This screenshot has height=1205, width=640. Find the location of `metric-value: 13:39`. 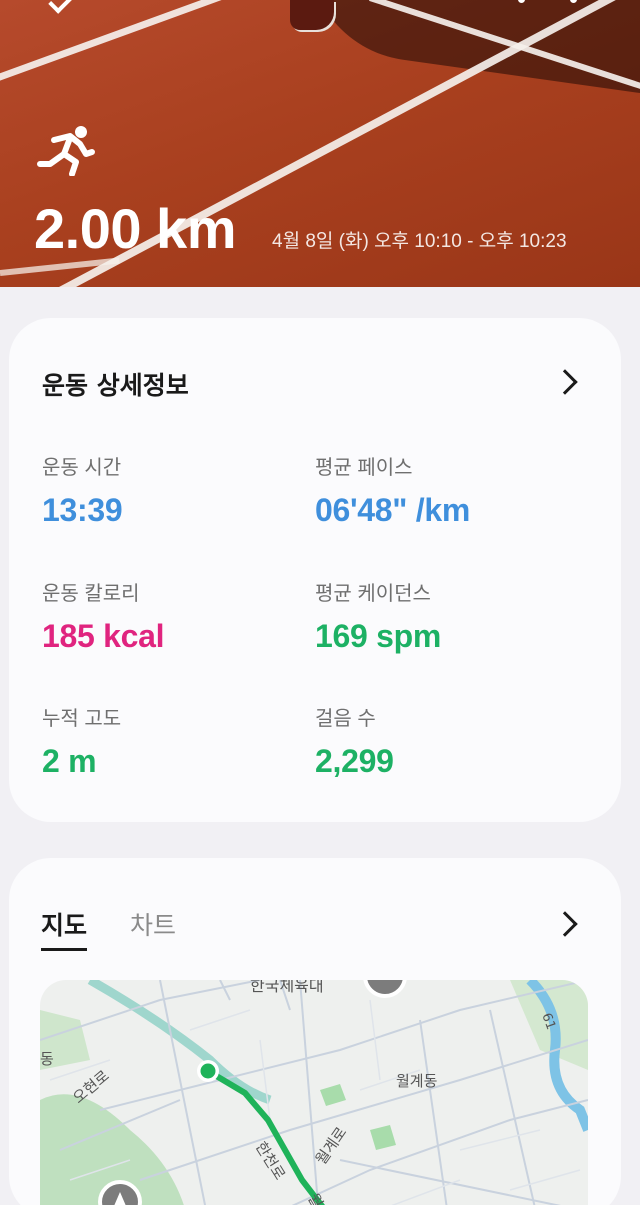

metric-value: 13:39 is located at coordinates (82, 510).